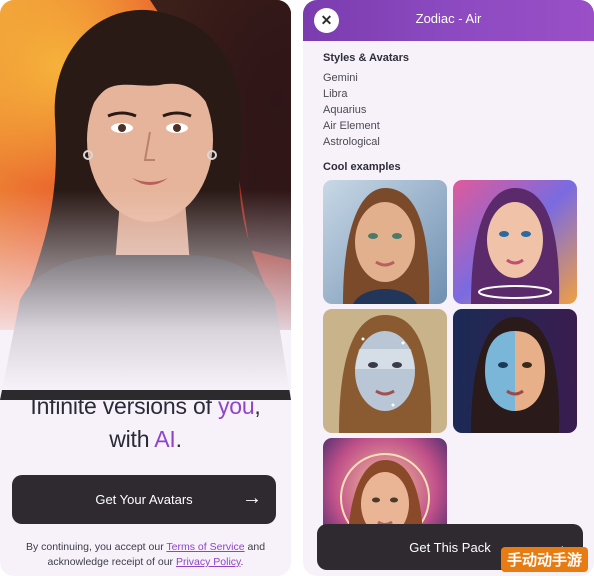  What do you see at coordinates (544, 559) in the screenshot?
I see `watermark-logo: 手动动手游` at bounding box center [544, 559].